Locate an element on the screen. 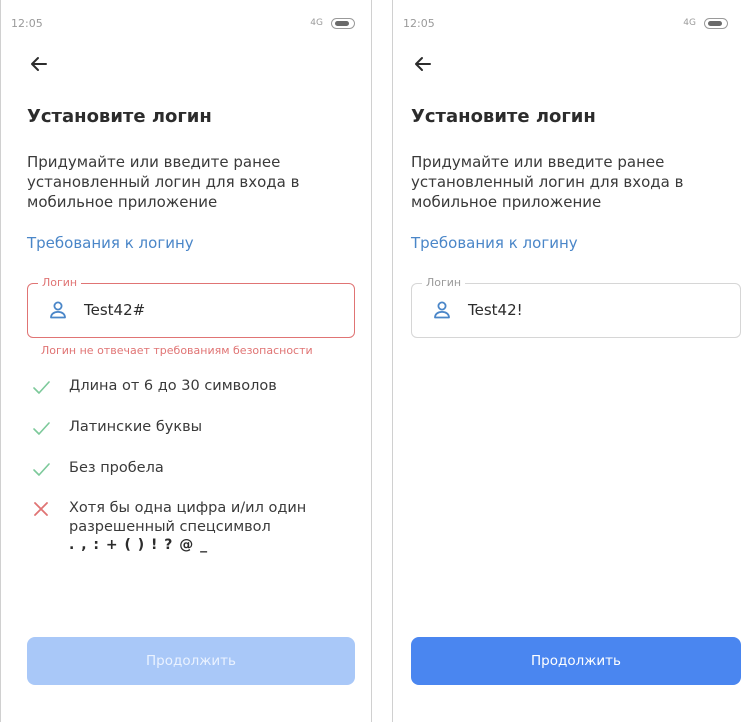  rule-text: Длина от 6 до 30 символов is located at coordinates (173, 386).